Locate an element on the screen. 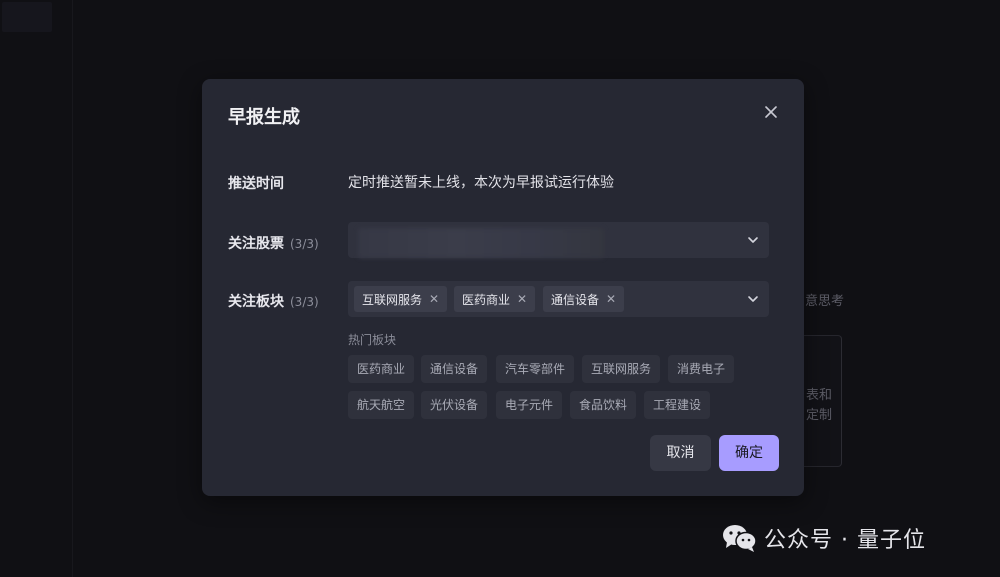 This screenshot has height=577, width=1000. watermark: 公众号 · 量子位 is located at coordinates (824, 538).